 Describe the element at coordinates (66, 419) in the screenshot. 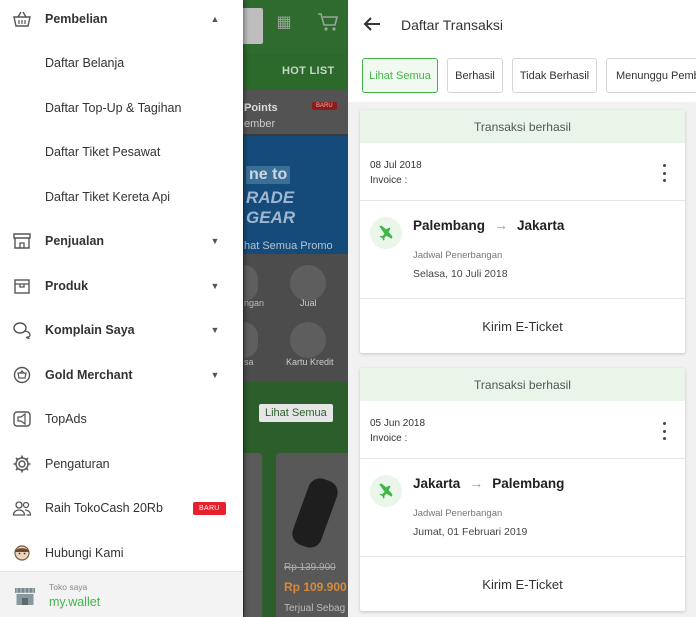

I see `drawer-item-label: TopAds` at that location.